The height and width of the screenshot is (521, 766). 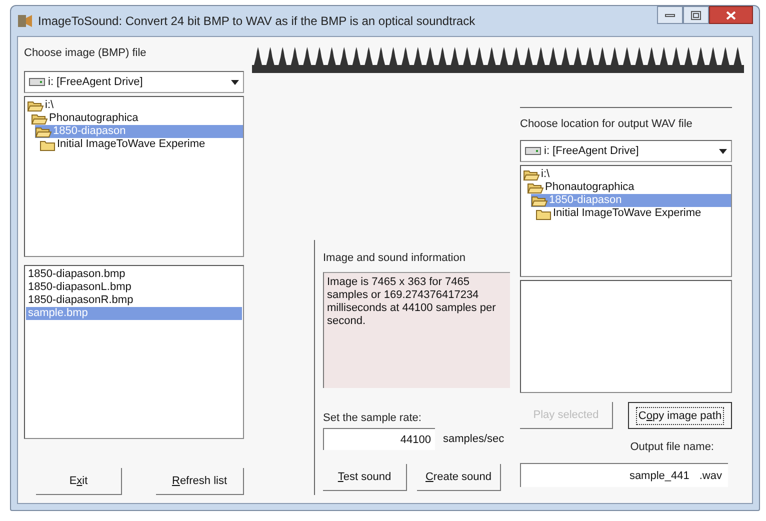 I want to click on file-item: 1850-diapasonL.bmp, so click(x=134, y=287).